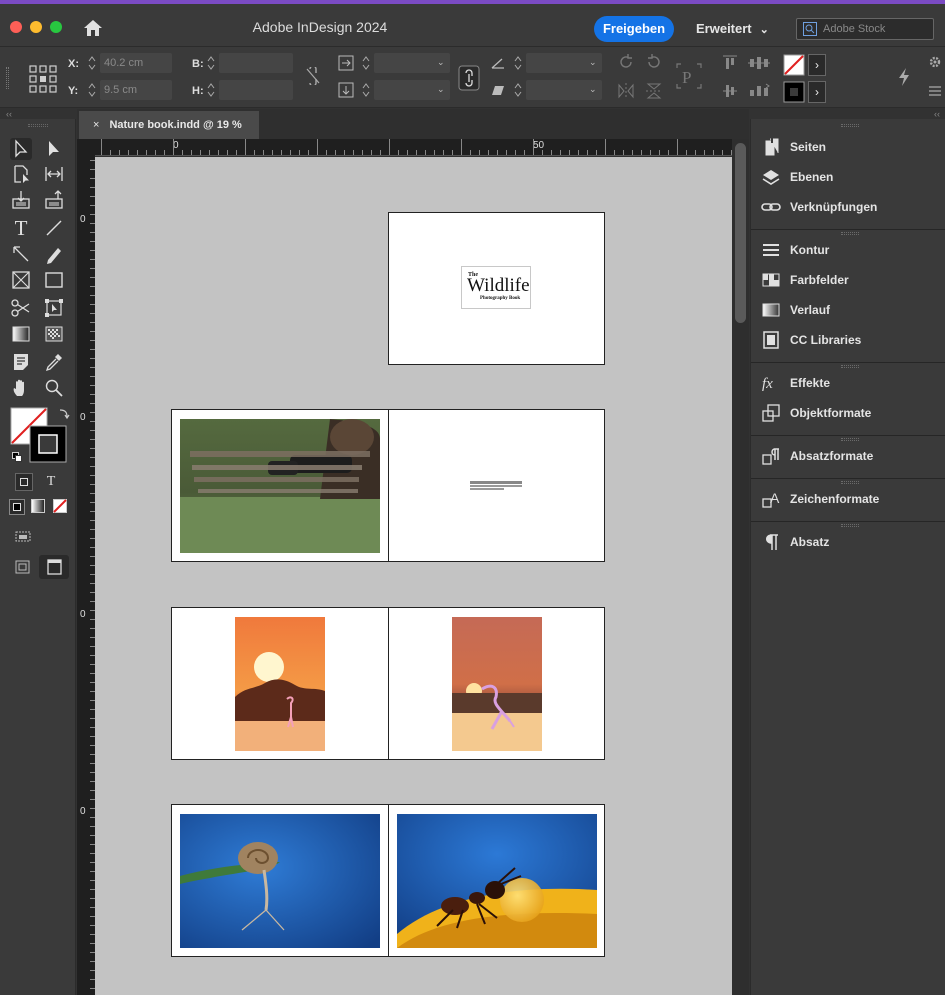  I want to click on gear-icon, so click(935, 62).